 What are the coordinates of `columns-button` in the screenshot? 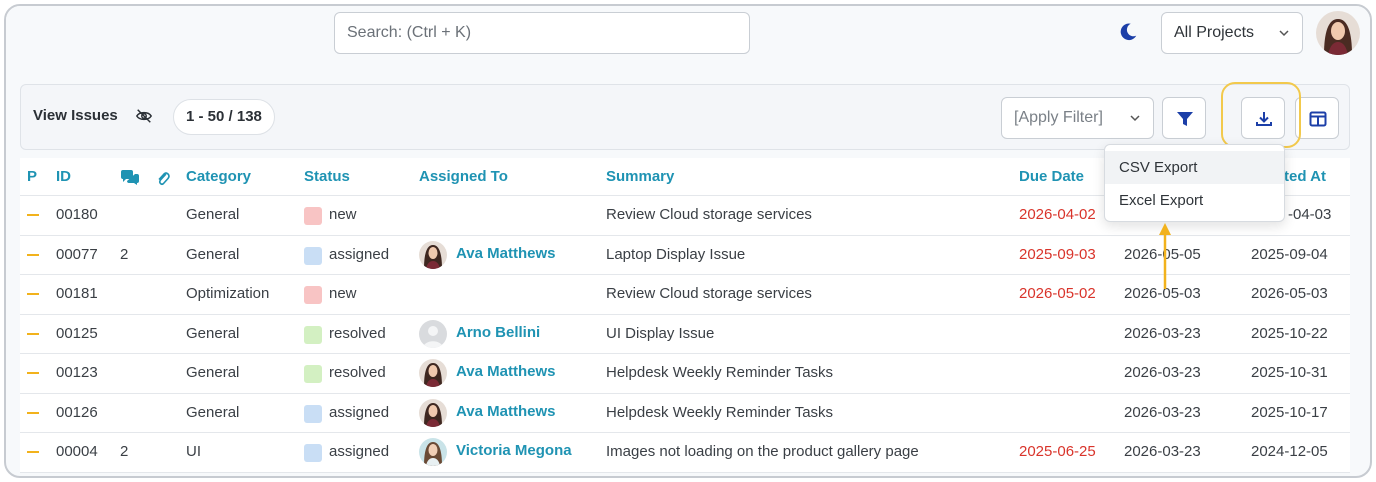 It's located at (1317, 118).